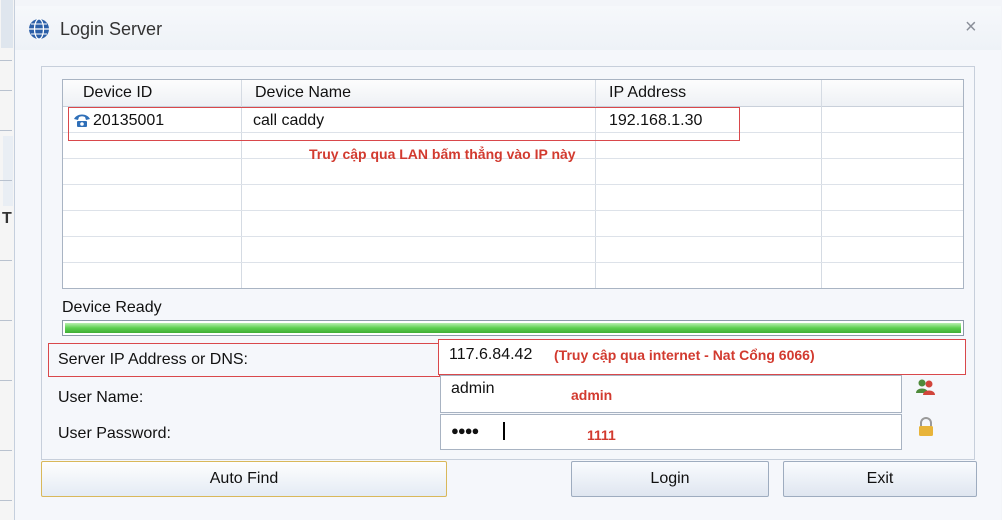 This screenshot has width=1002, height=520. Describe the element at coordinates (111, 29) in the screenshot. I see `window-title: Login Server` at that location.